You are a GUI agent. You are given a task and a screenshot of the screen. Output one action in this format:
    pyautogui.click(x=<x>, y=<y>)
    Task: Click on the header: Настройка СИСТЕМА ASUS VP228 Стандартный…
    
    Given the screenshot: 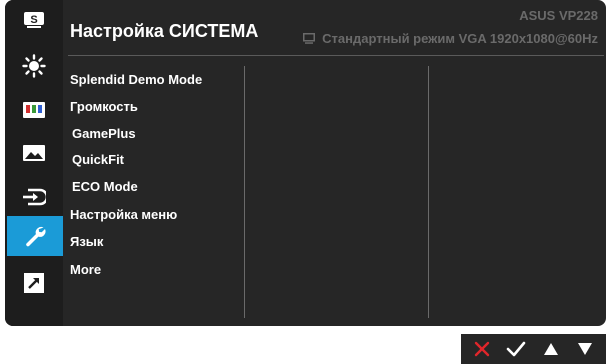 What is the action you would take?
    pyautogui.click(x=334, y=28)
    